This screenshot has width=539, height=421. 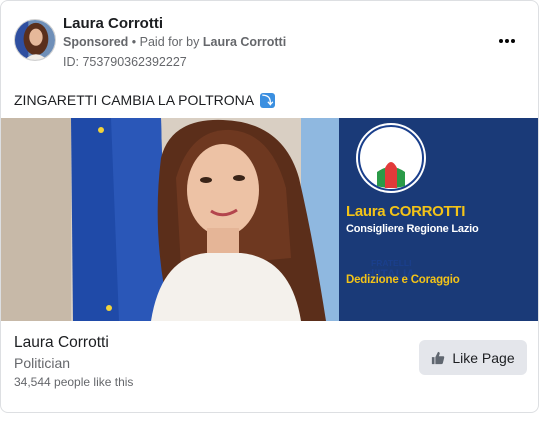 I want to click on sponsored-line: Sponsored • Paid for by Laura Corrotti, so click(x=174, y=42).